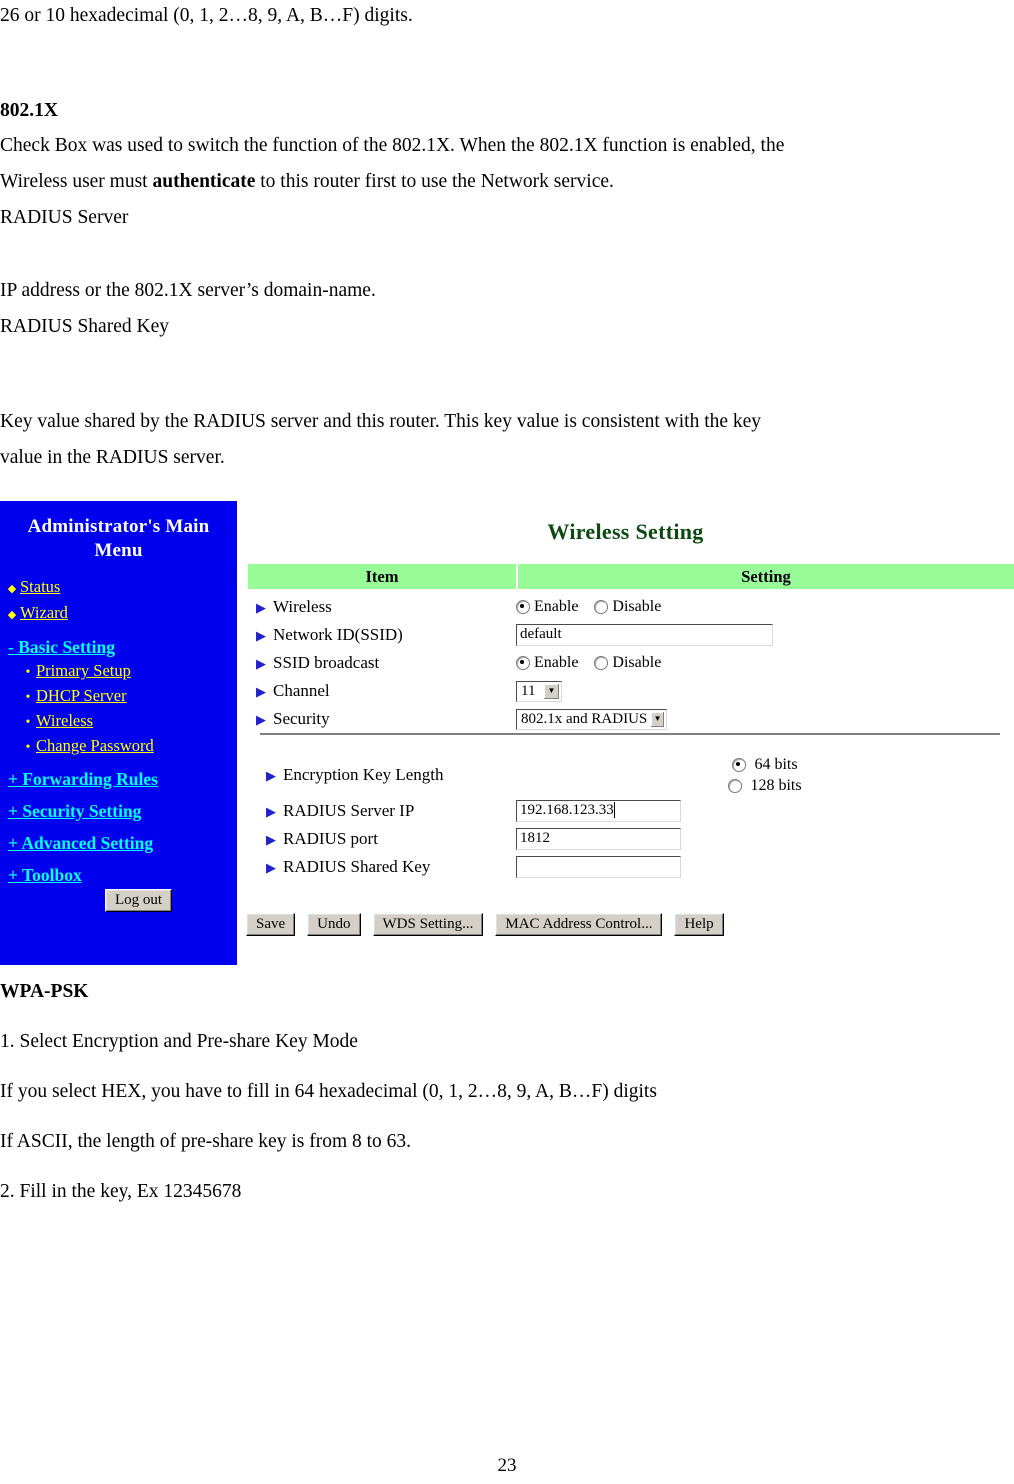  Describe the element at coordinates (382, 576) in the screenshot. I see `column-header-item: Item` at that location.